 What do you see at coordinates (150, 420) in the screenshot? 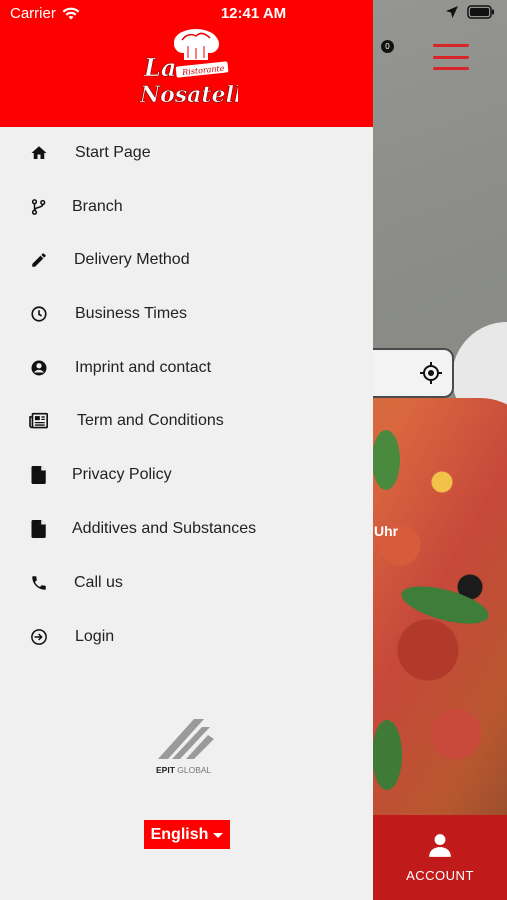
I see `menu-label: Term and Conditions` at bounding box center [150, 420].